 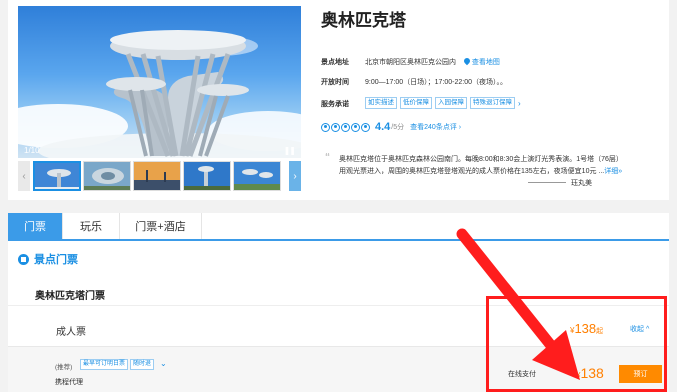 What do you see at coordinates (518, 304) in the screenshot?
I see `annotation-arrow-icon` at bounding box center [518, 304].